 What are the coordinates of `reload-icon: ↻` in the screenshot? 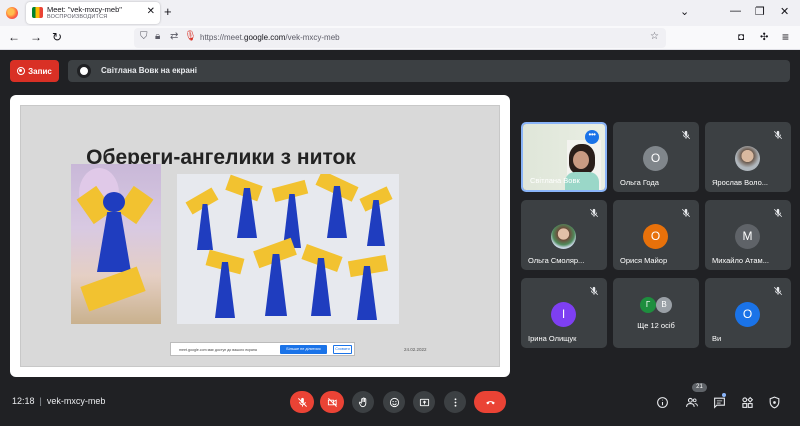 It's located at (57, 37).